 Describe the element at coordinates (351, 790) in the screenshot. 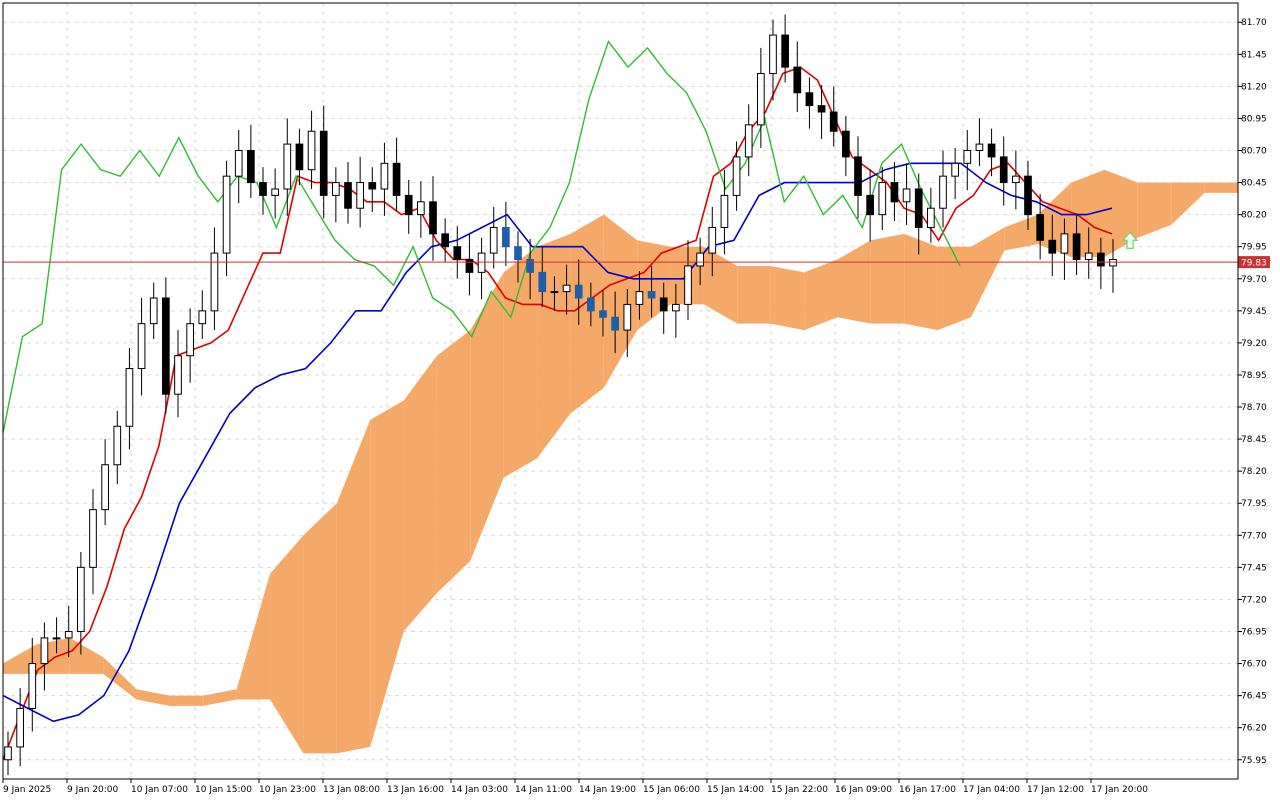

I see `x-tick-label: 13 Jan 08:00` at that location.